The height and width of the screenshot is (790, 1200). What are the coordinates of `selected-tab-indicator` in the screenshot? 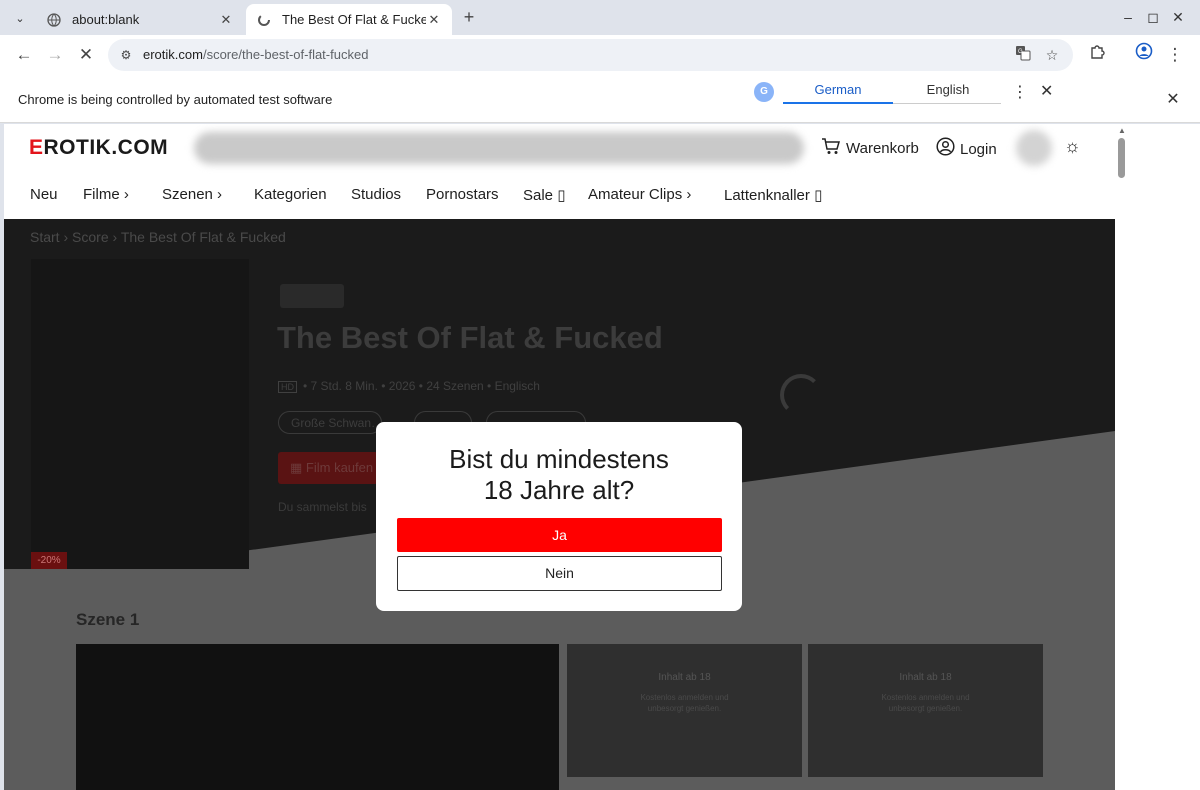 It's located at (838, 103).